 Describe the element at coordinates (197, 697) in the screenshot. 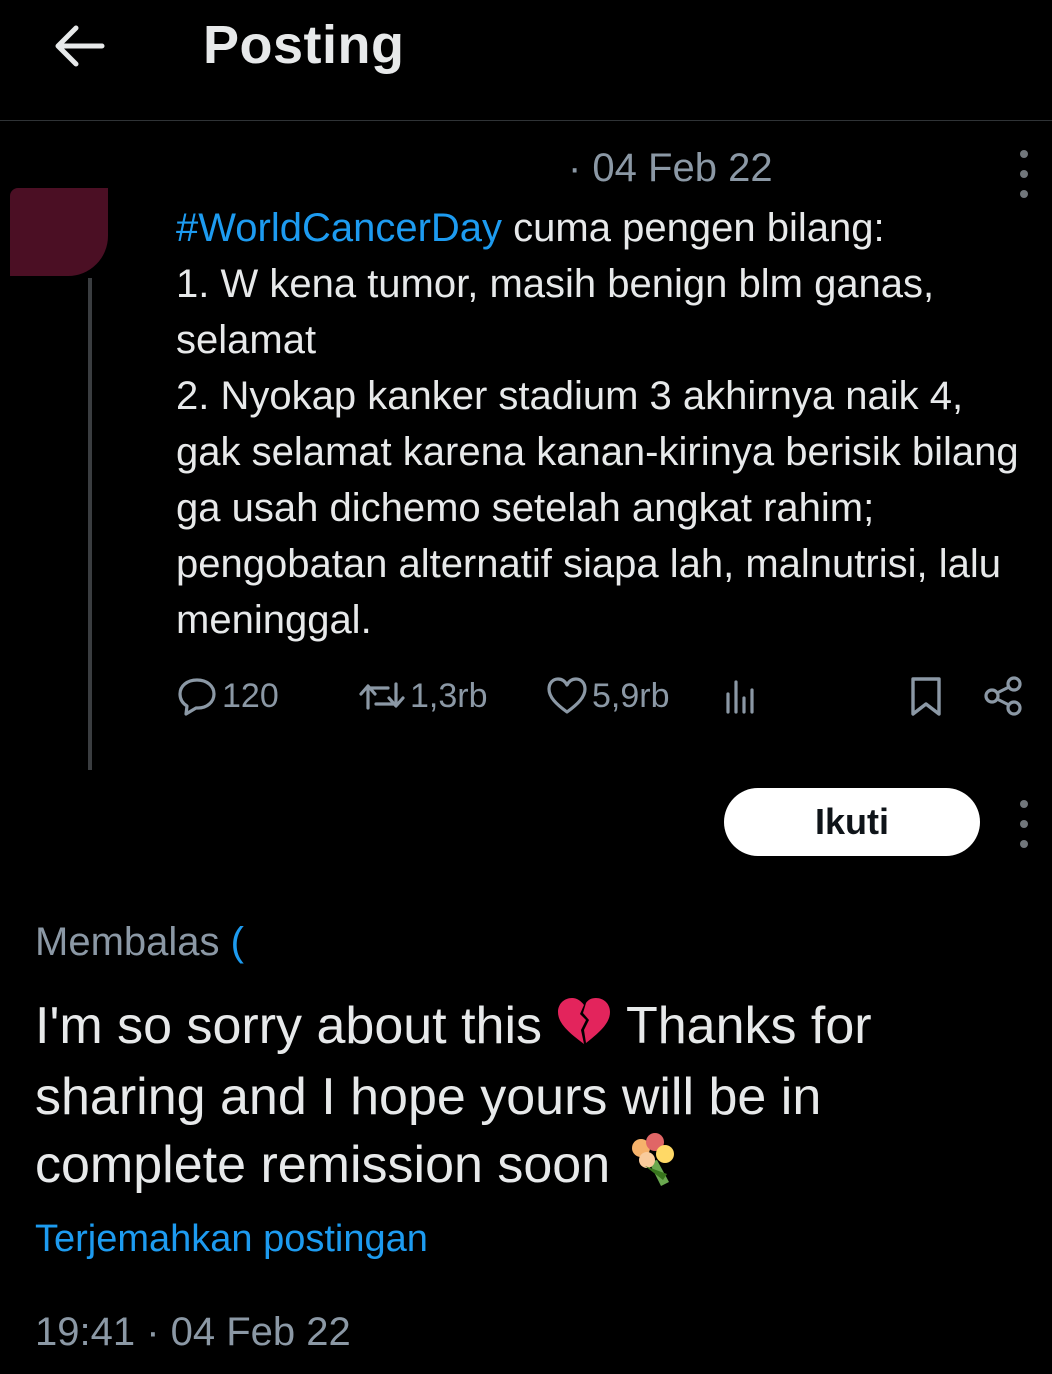

I see `reply-icon` at that location.